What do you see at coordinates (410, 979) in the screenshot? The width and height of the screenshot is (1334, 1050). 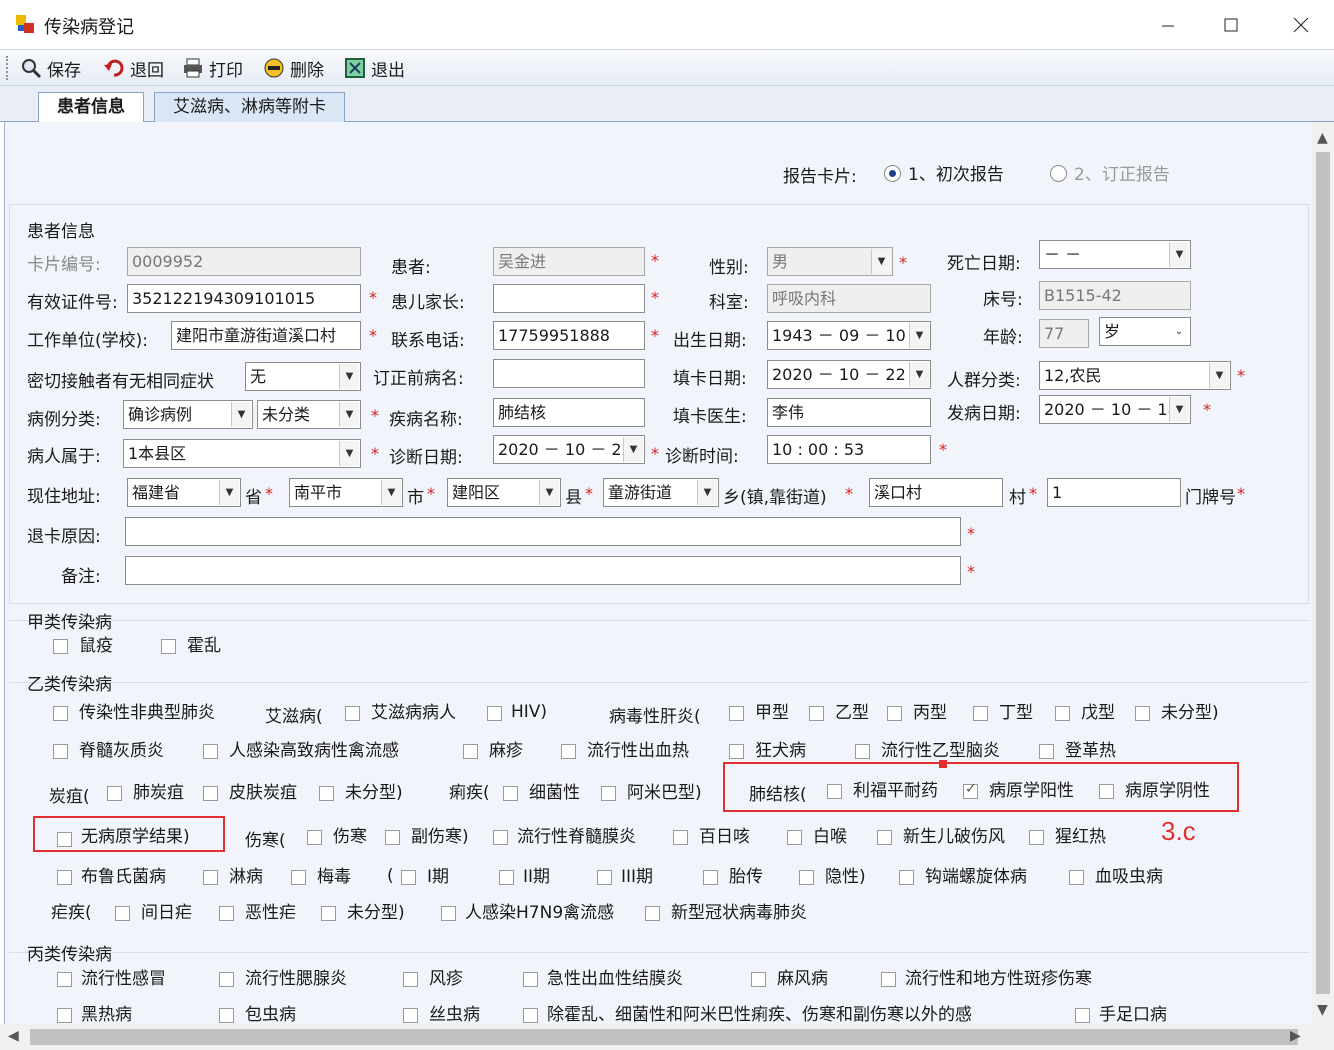 I see `rubella-checkbox` at bounding box center [410, 979].